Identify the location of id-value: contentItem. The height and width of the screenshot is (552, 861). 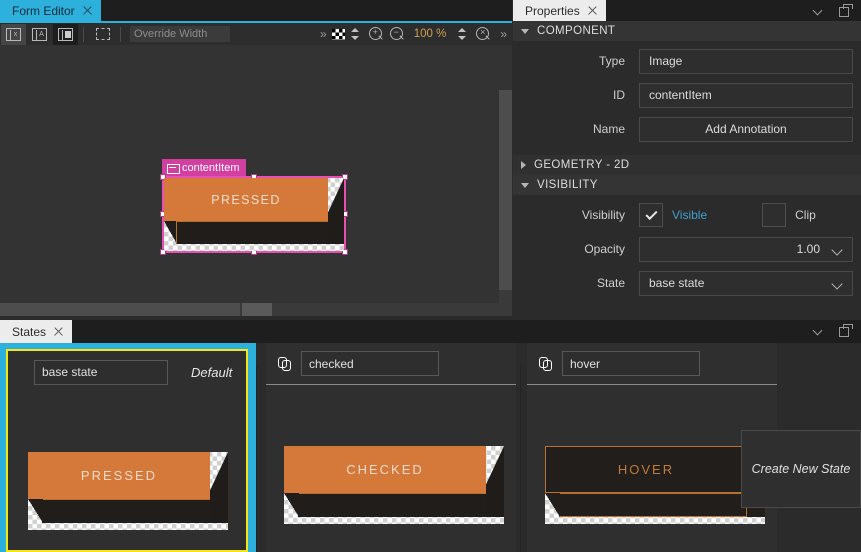
(680, 95).